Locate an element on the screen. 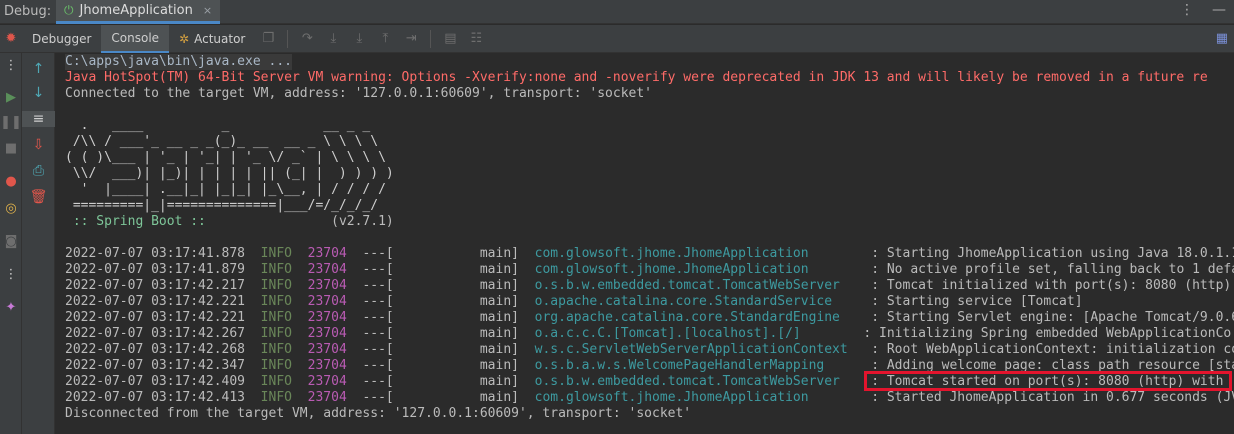 This screenshot has width=1234, height=434. step-out-icon: ⤒ is located at coordinates (385, 38).